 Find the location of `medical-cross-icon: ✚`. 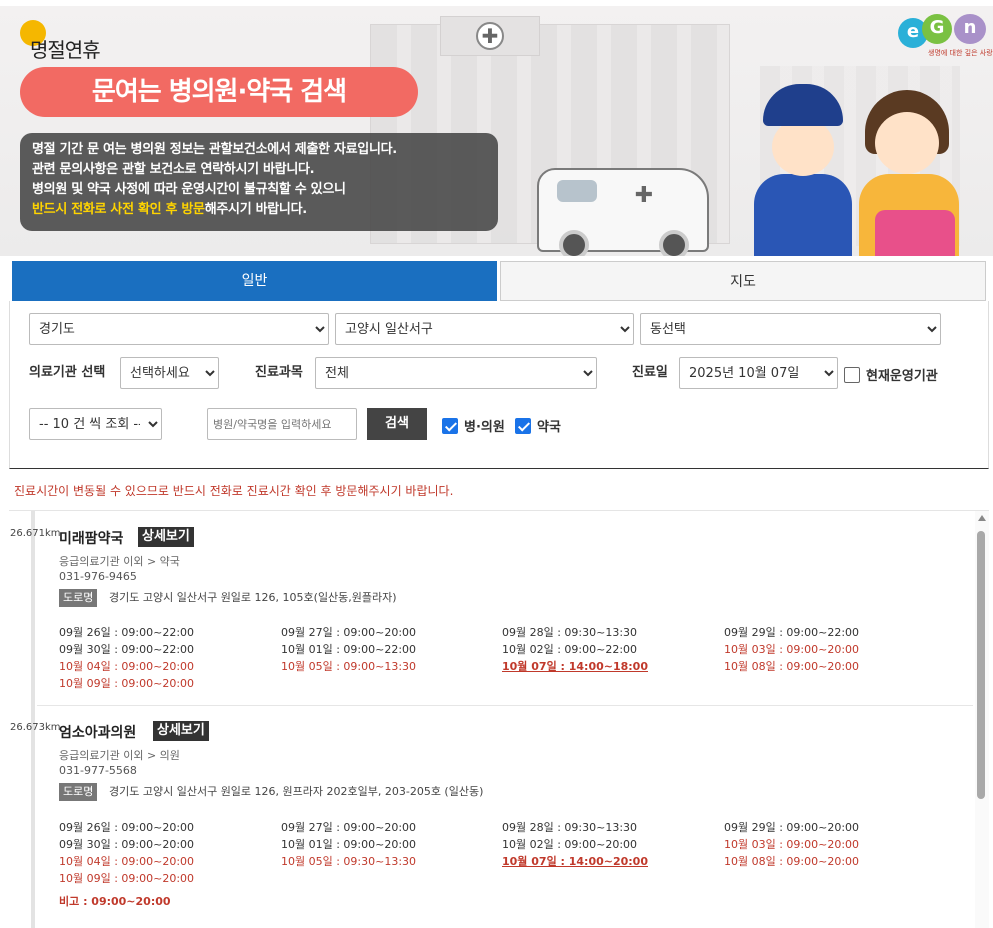

medical-cross-icon: ✚ is located at coordinates (490, 36).